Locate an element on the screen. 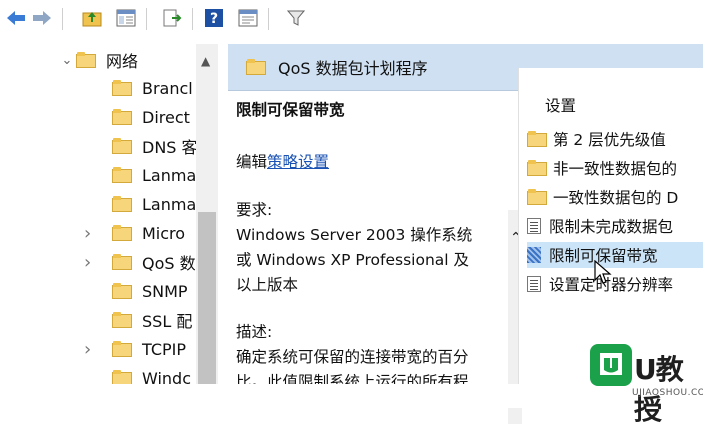 This screenshot has height=428, width=703. settings-item: 第 2 层优先级值 is located at coordinates (596, 139).